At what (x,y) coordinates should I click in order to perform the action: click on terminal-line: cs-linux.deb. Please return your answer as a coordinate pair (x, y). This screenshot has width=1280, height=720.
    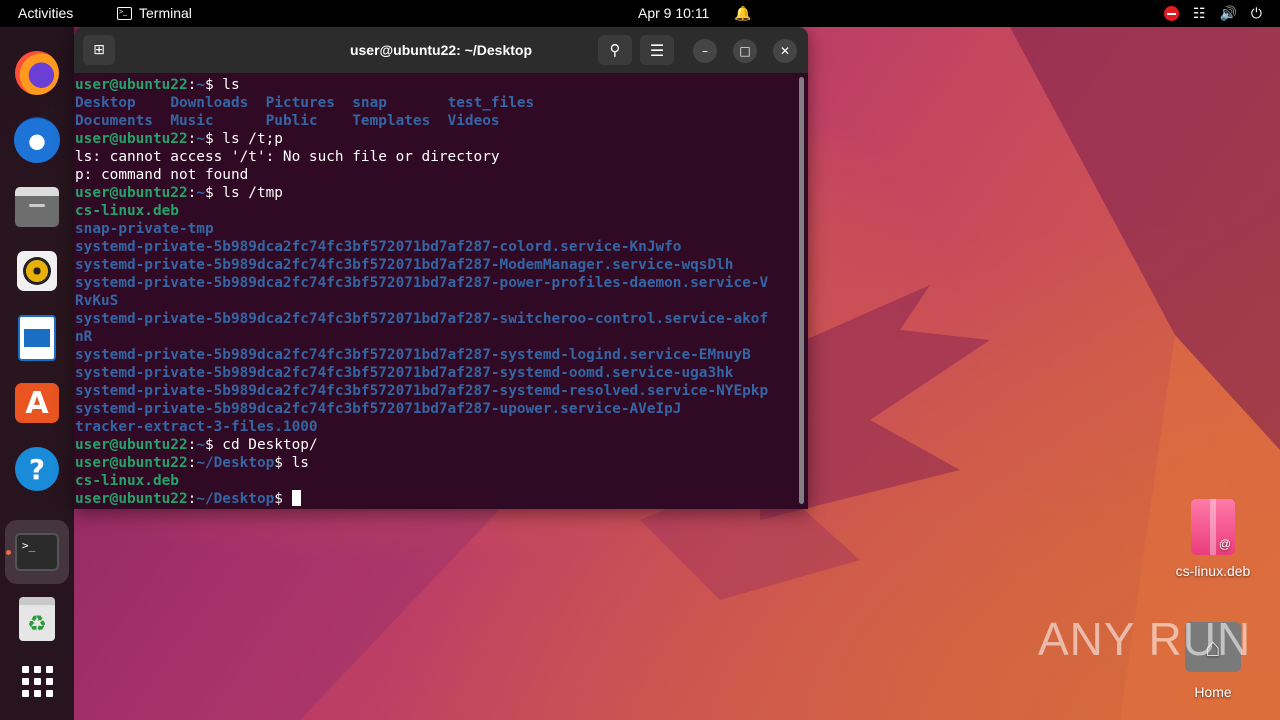
    Looking at the image, I should click on (436, 211).